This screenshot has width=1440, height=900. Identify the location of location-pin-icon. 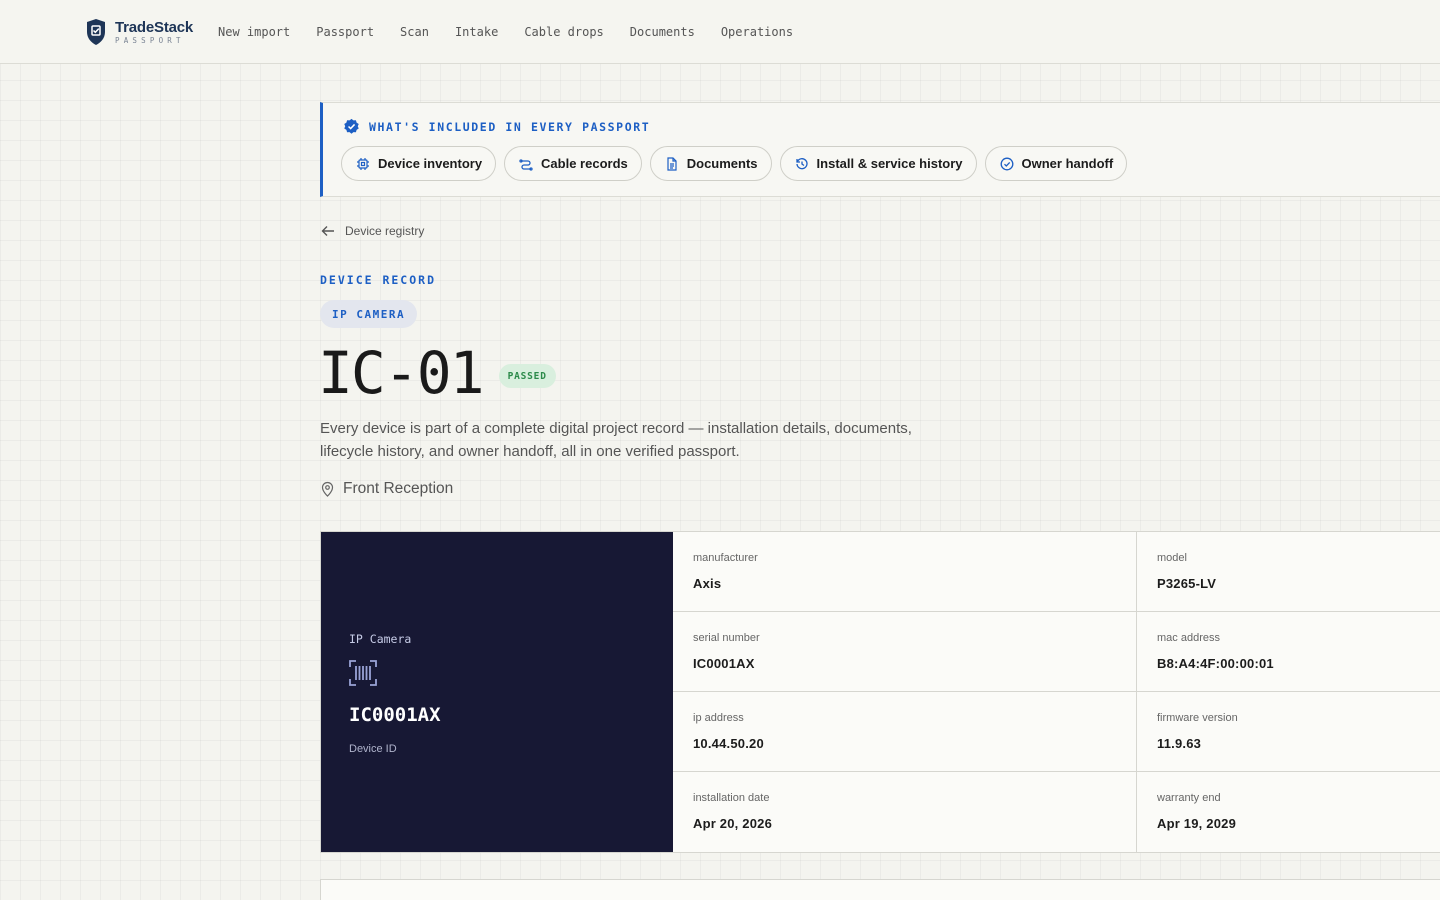
(327, 489).